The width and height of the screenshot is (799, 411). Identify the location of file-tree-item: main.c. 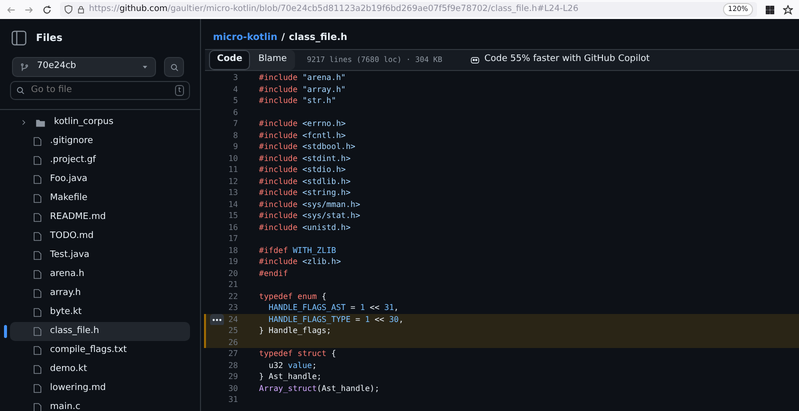
(100, 404).